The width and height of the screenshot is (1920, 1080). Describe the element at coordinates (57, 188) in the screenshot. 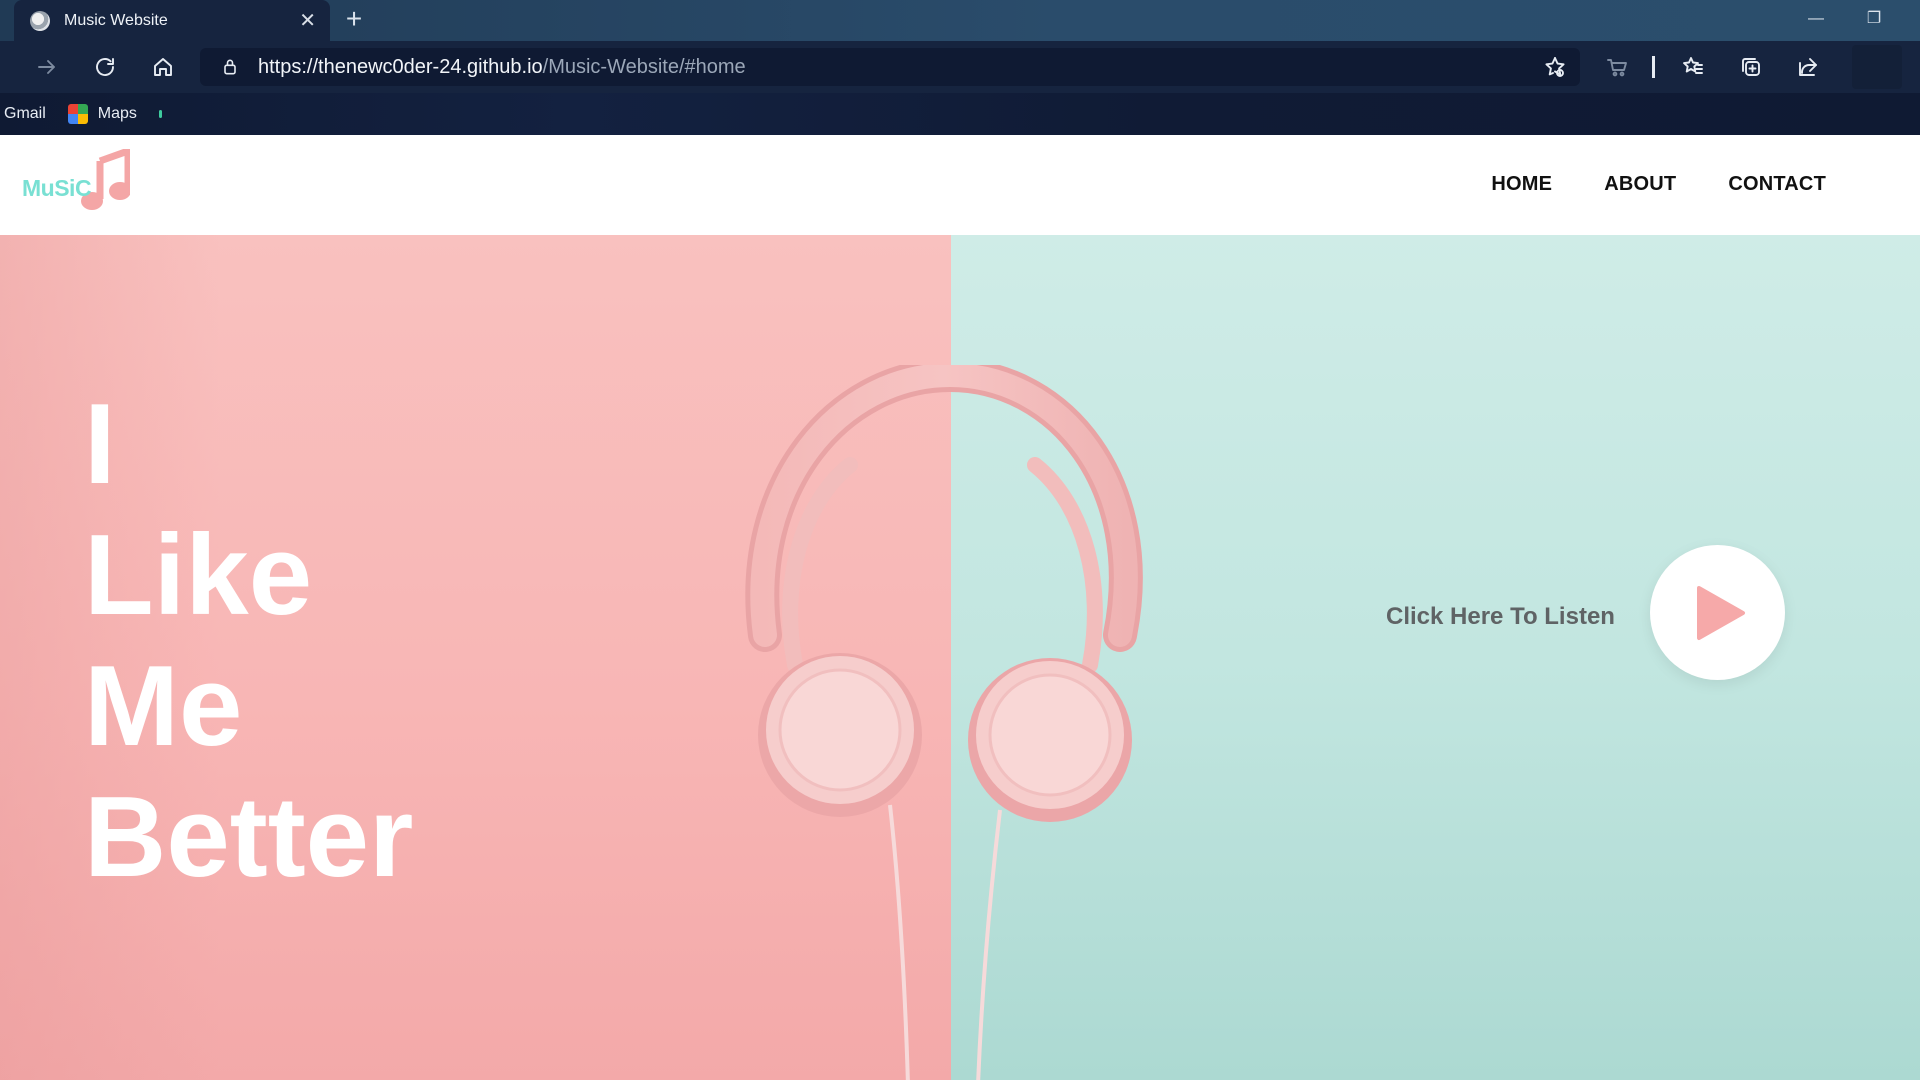

I see `logo-text: MuSiC` at that location.